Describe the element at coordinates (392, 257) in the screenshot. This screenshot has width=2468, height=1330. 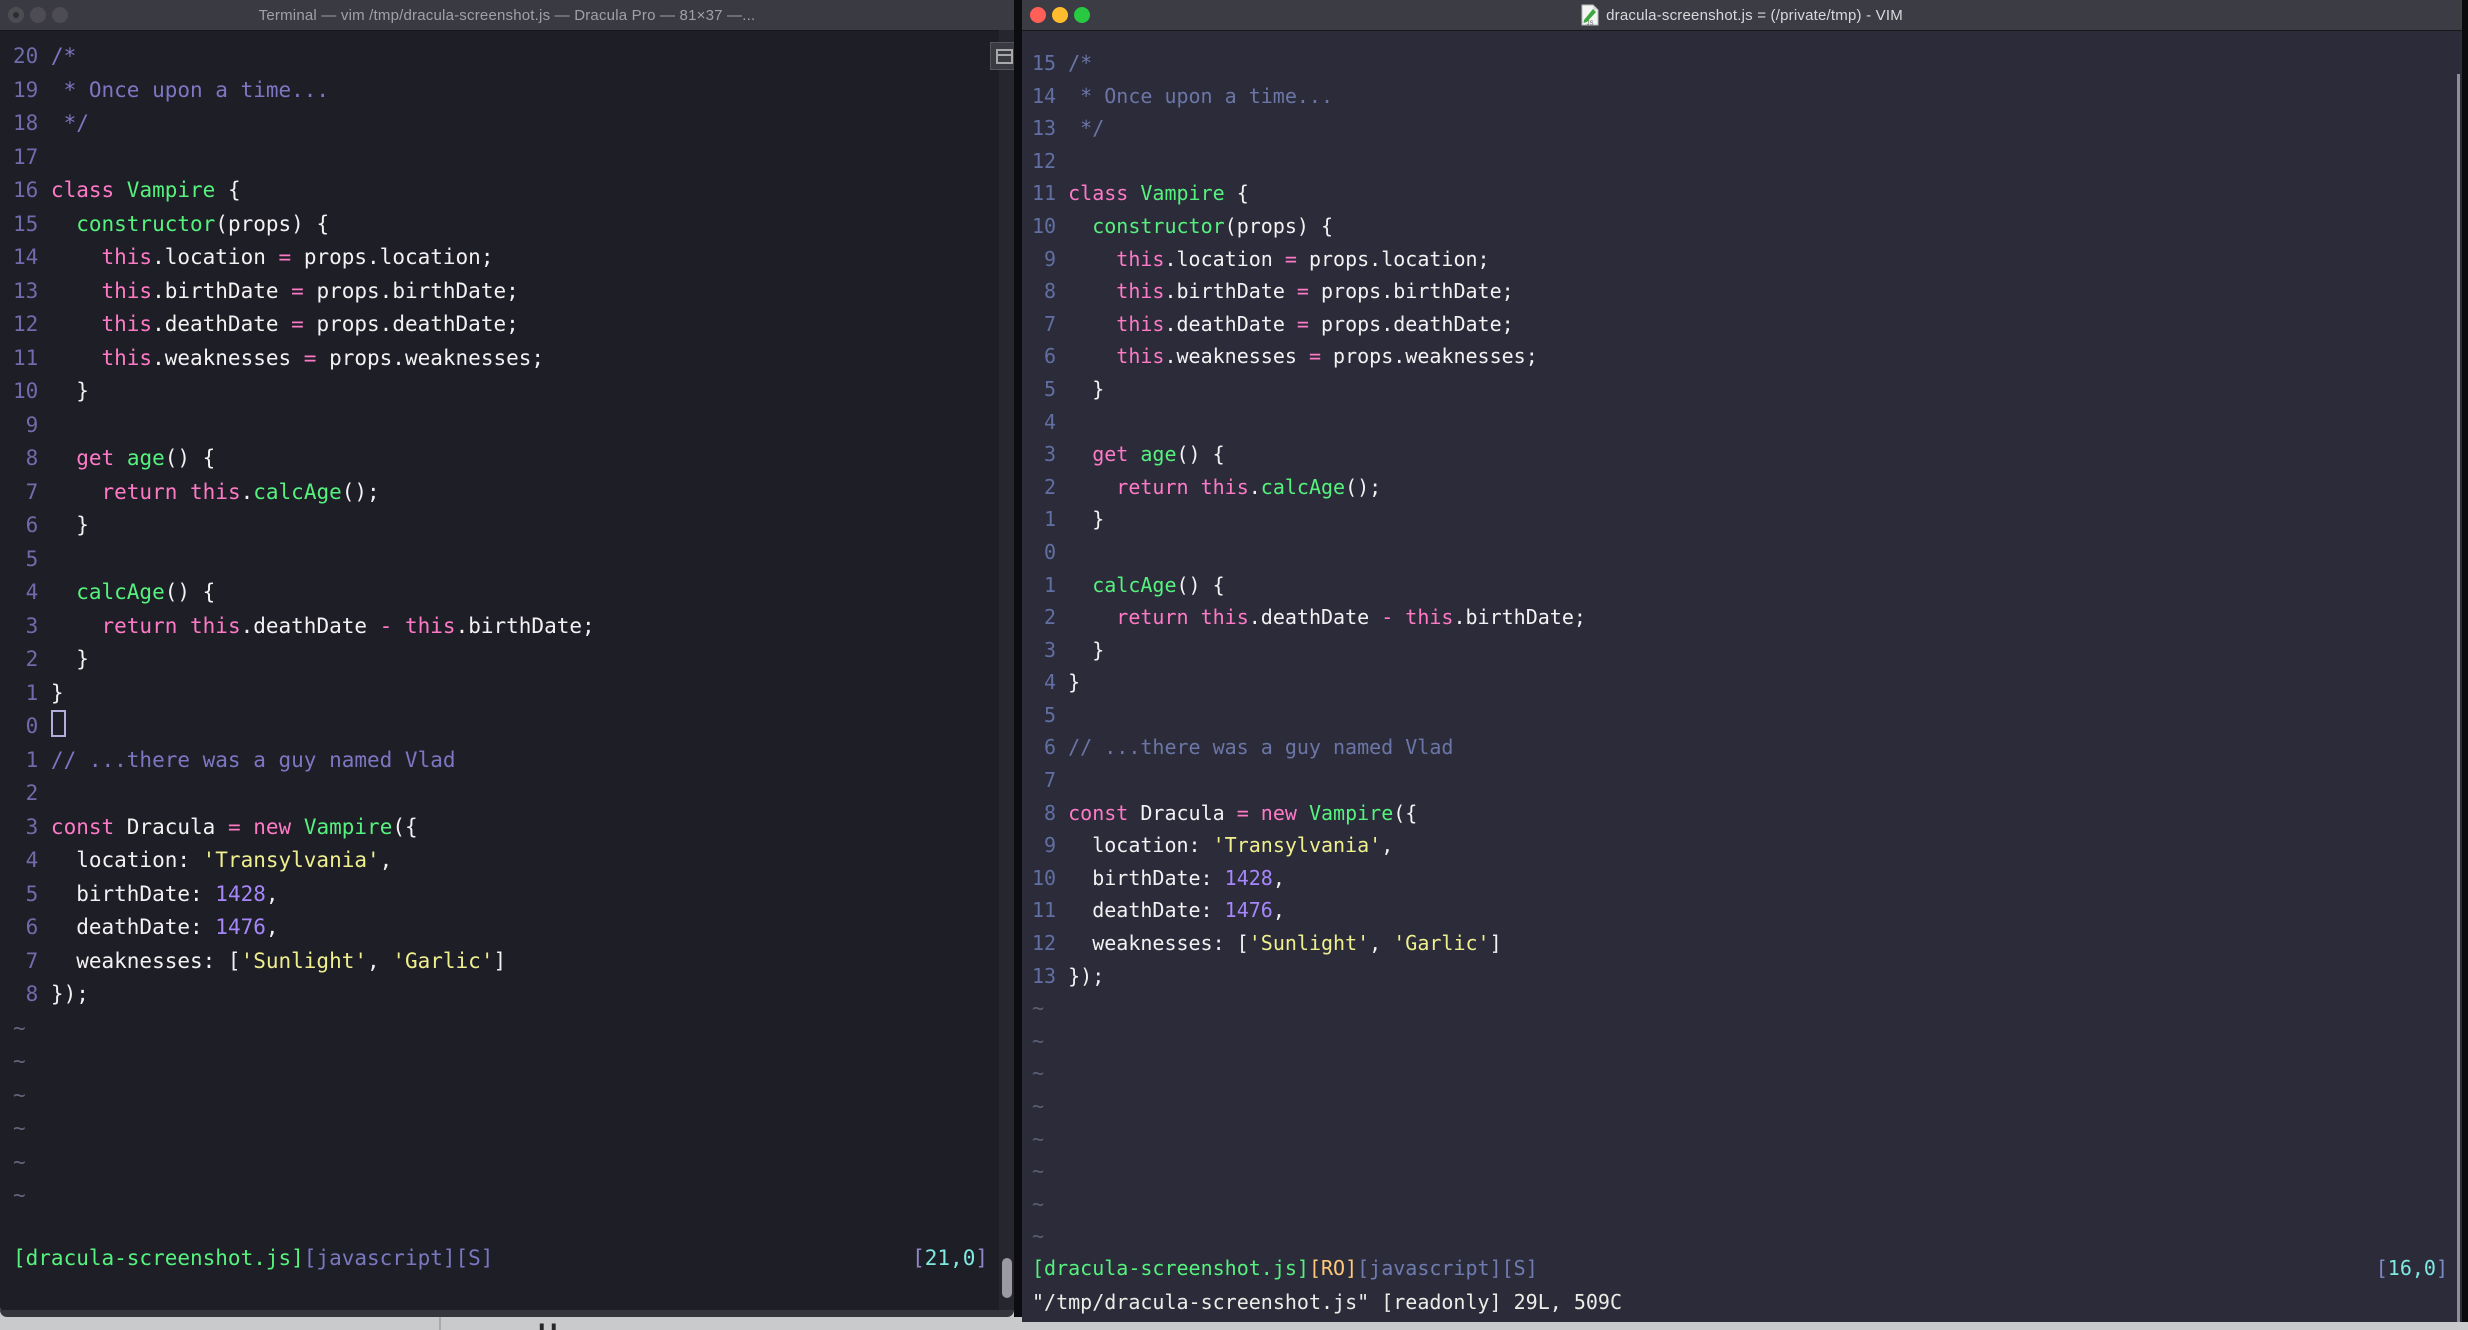
I see `code-token: props.location;` at that location.